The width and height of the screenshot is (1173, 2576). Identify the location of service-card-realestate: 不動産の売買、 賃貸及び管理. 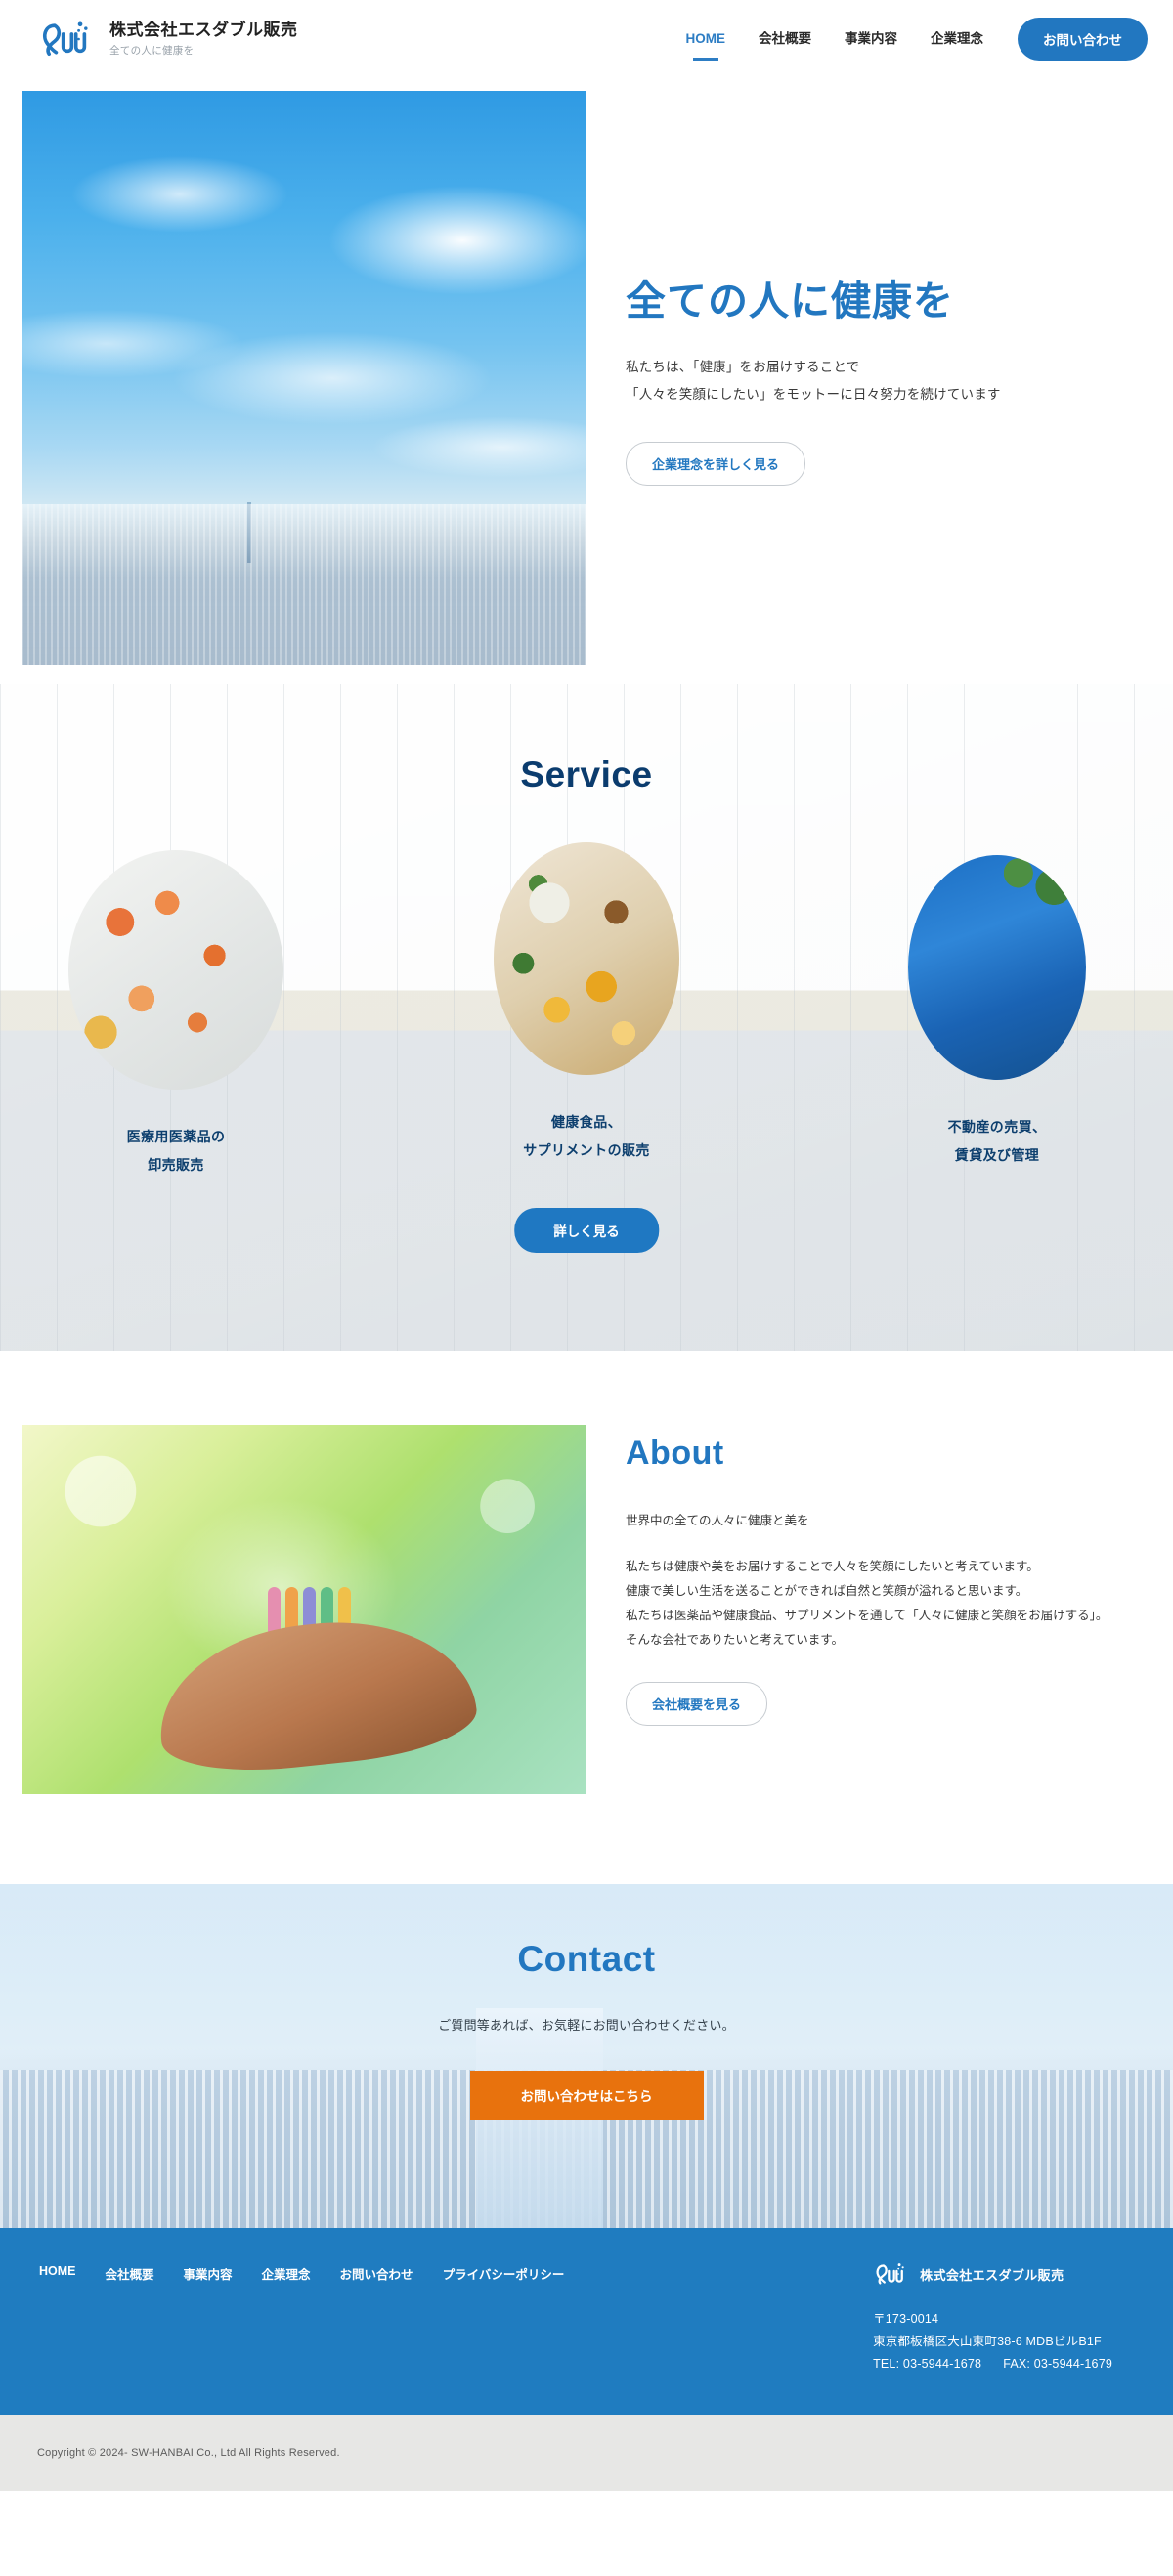
(997, 1013).